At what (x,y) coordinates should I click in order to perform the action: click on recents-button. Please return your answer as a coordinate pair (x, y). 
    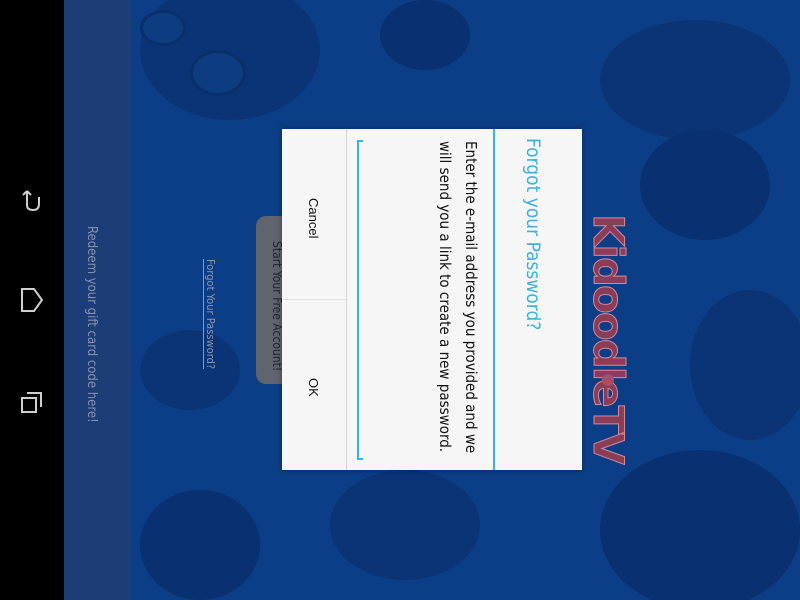
    Looking at the image, I should click on (32, 402).